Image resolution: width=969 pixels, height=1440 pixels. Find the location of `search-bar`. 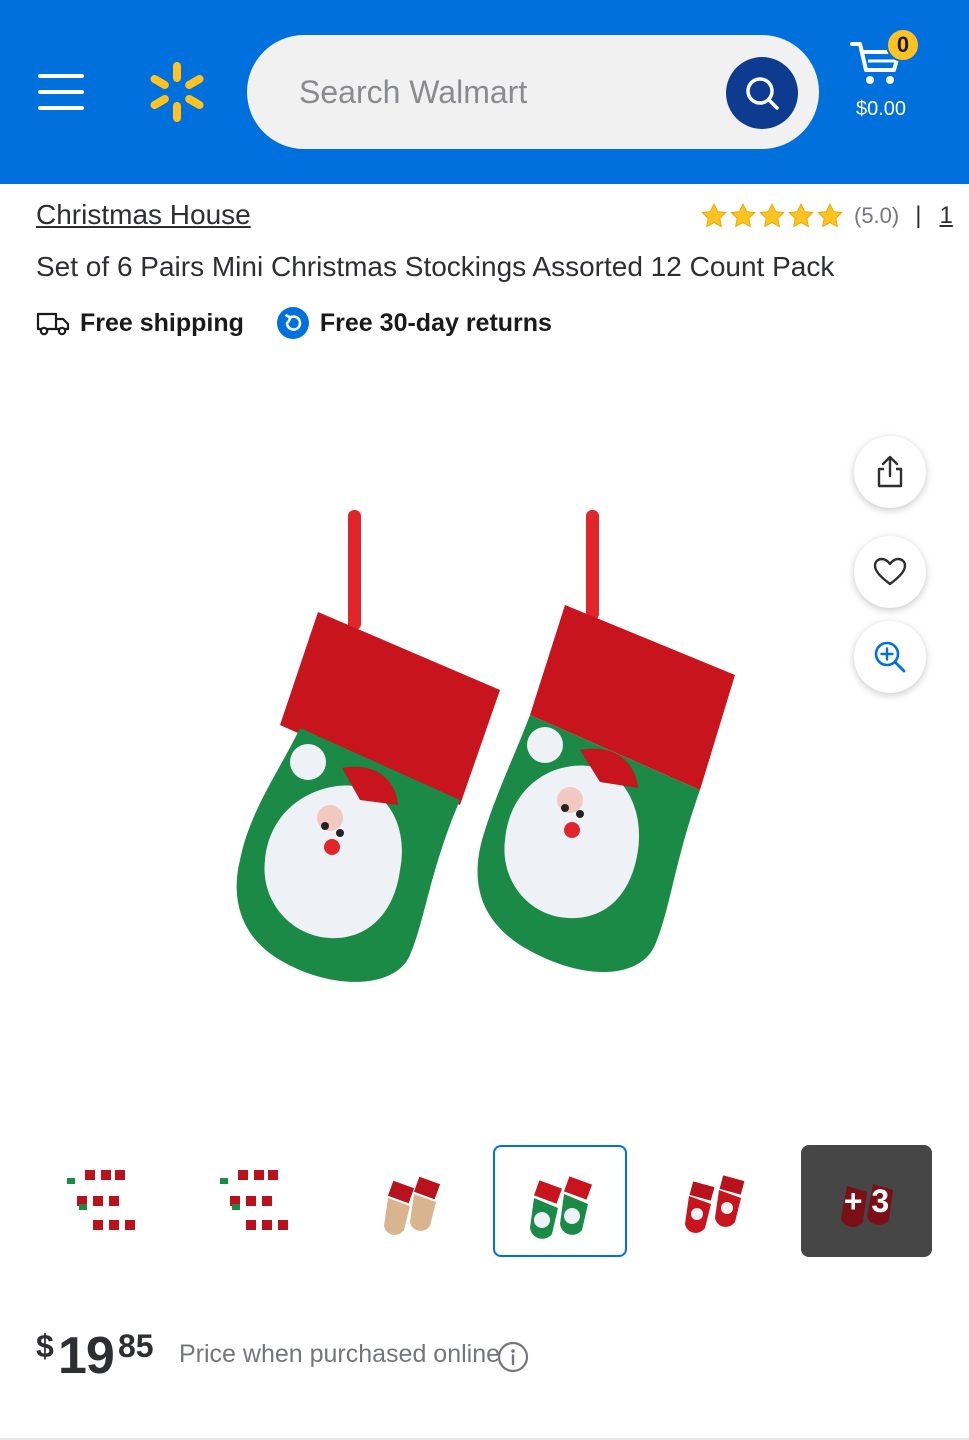

search-bar is located at coordinates (533, 92).